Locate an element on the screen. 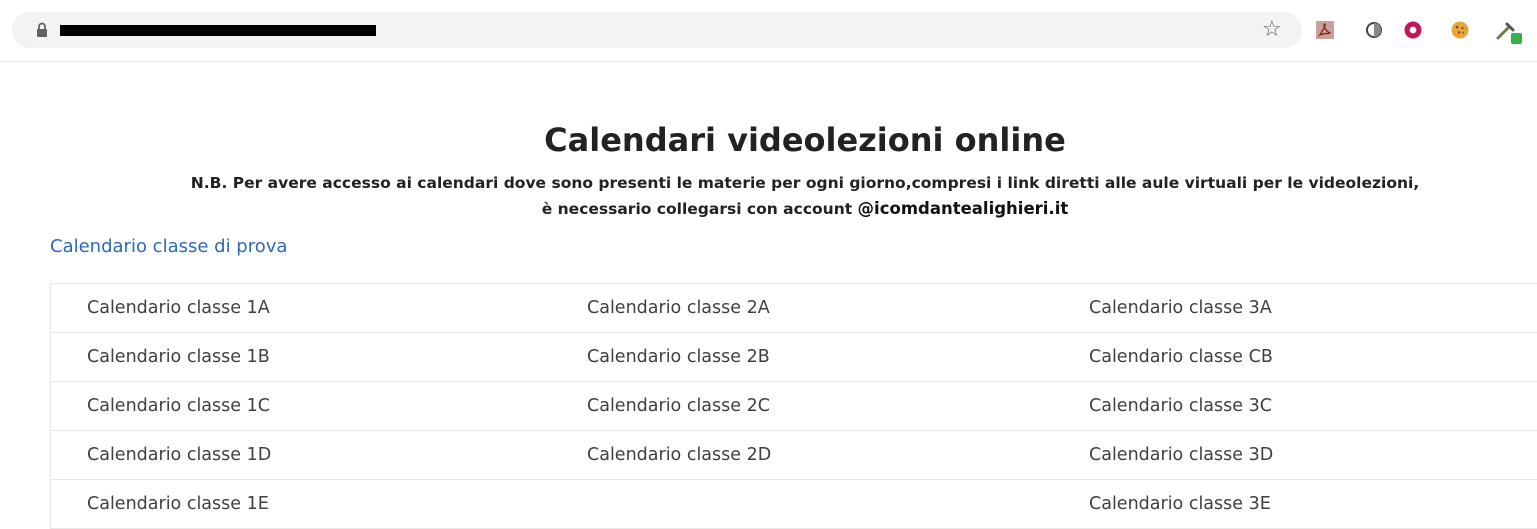  calendar-link-3a: Calendario classe 3A is located at coordinates (1180, 308).